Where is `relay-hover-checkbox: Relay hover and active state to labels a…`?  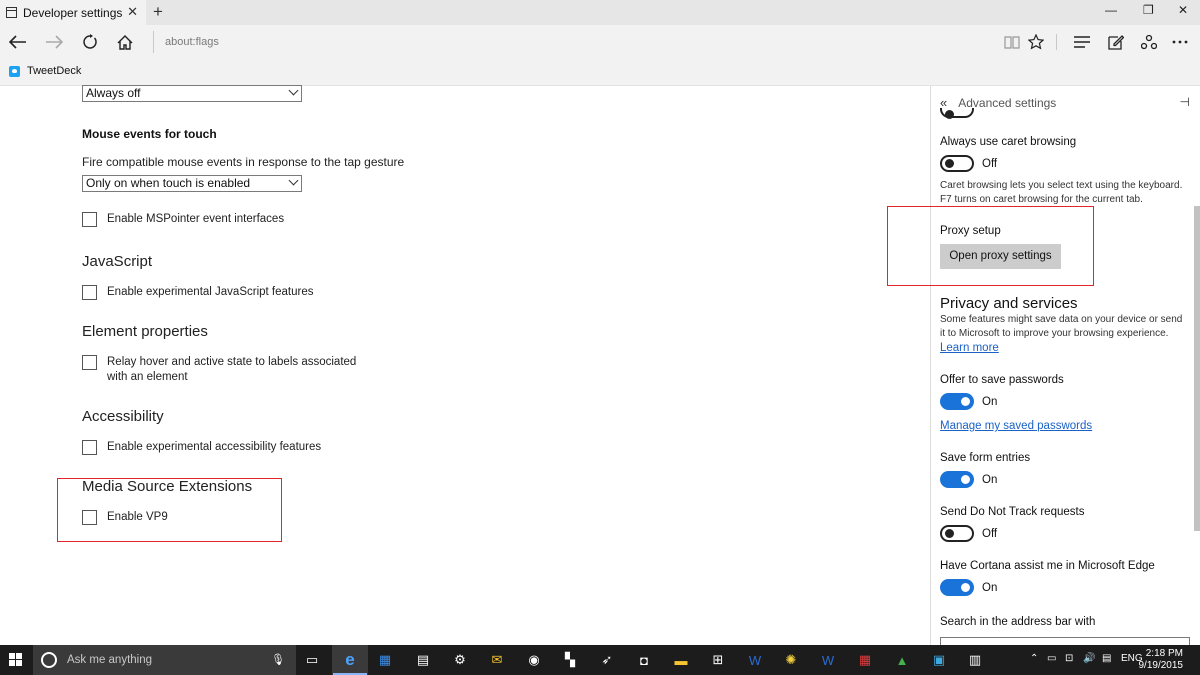
relay-hover-checkbox: Relay hover and active state to labels a… is located at coordinates (229, 370).